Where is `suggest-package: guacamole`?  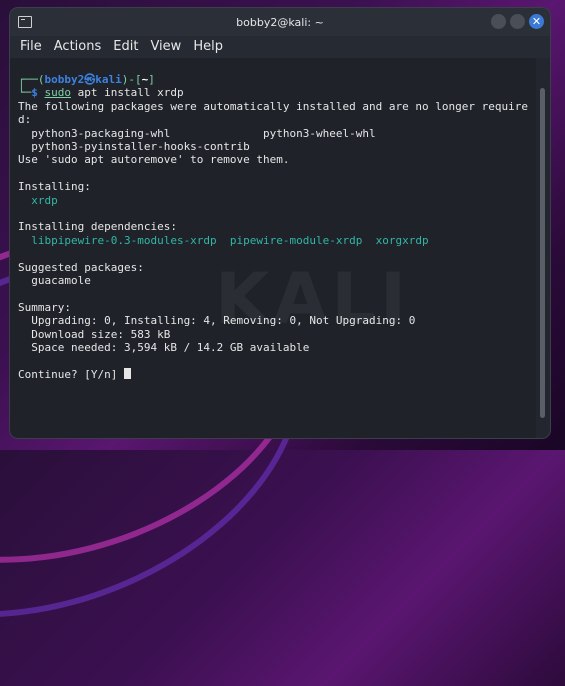 suggest-package: guacamole is located at coordinates (54, 281).